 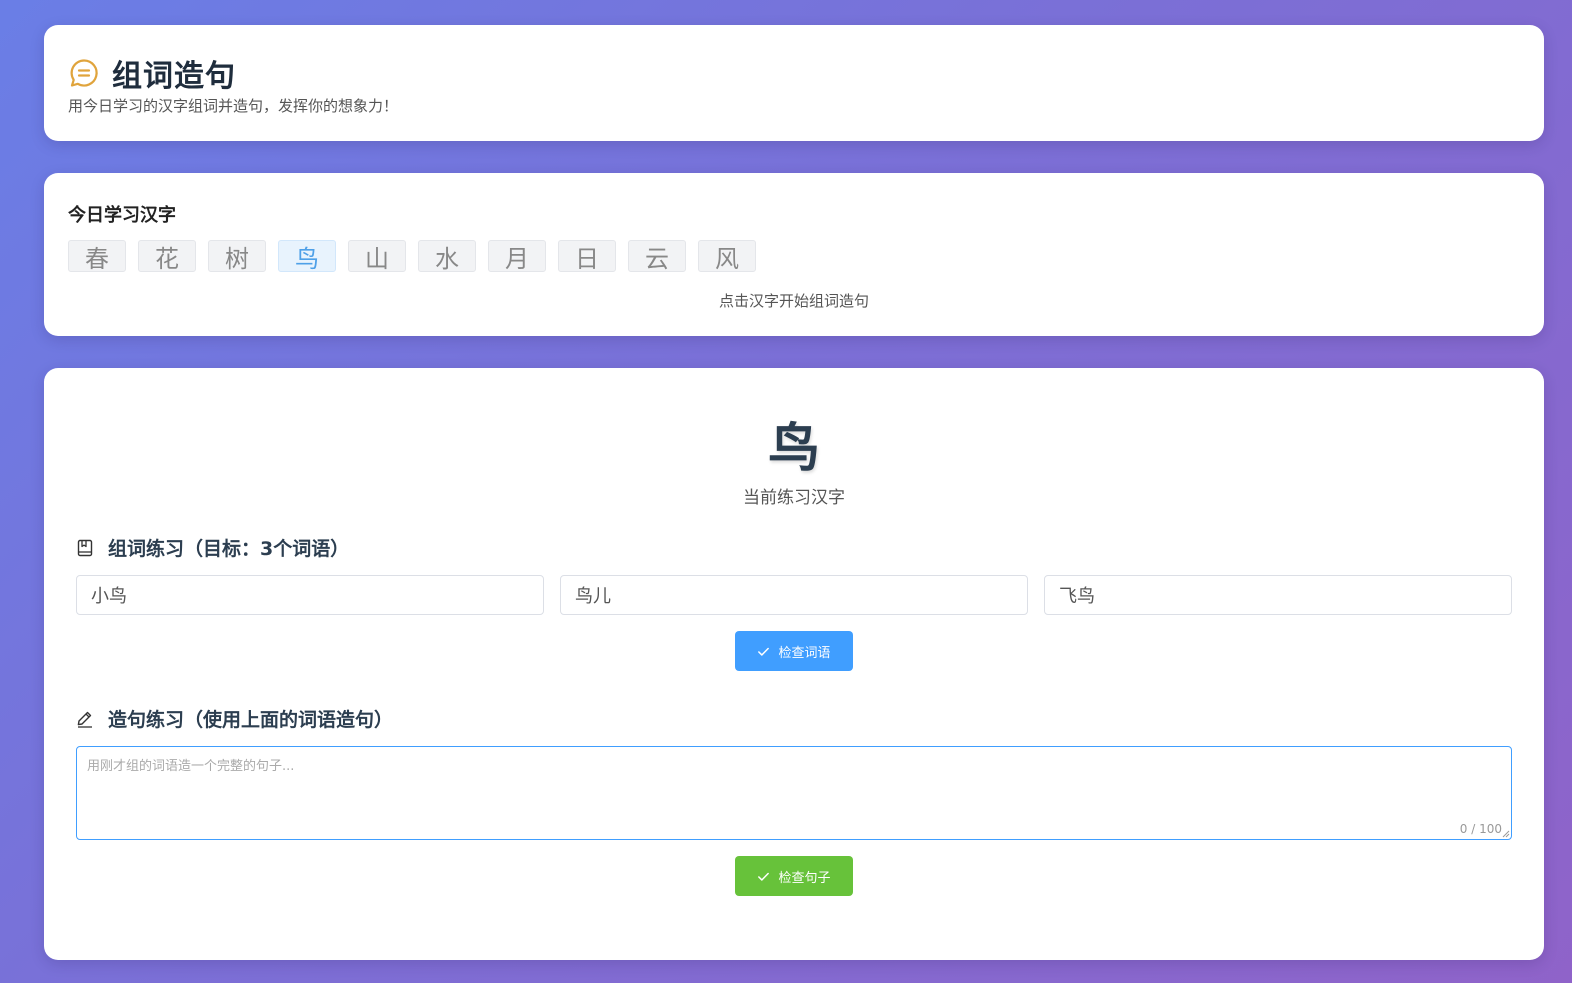 I want to click on char-tile-shan: 山, so click(x=377, y=256).